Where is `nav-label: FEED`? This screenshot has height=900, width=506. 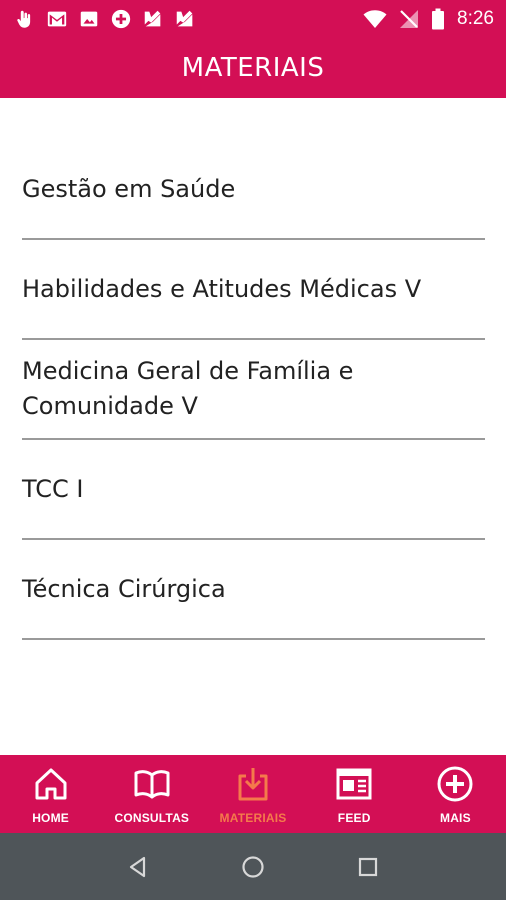 nav-label: FEED is located at coordinates (354, 818).